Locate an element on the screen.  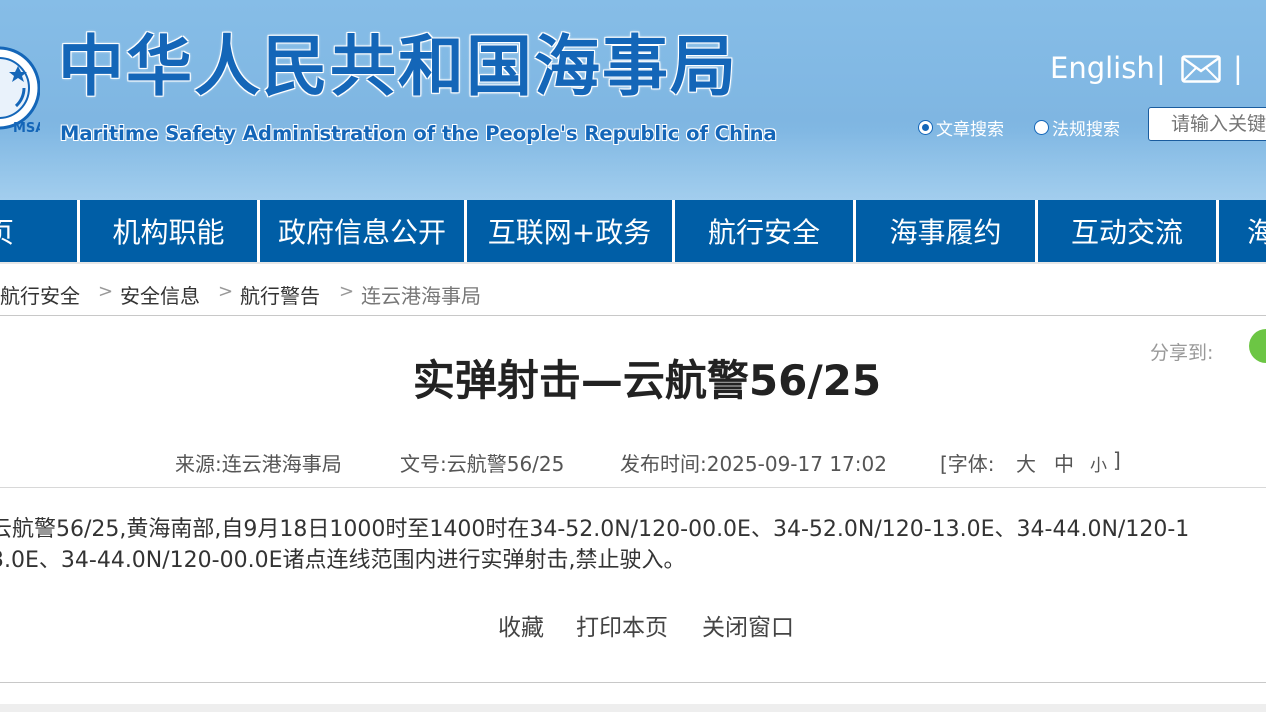
article-source: 来源:连云港海事局 is located at coordinates (258, 464).